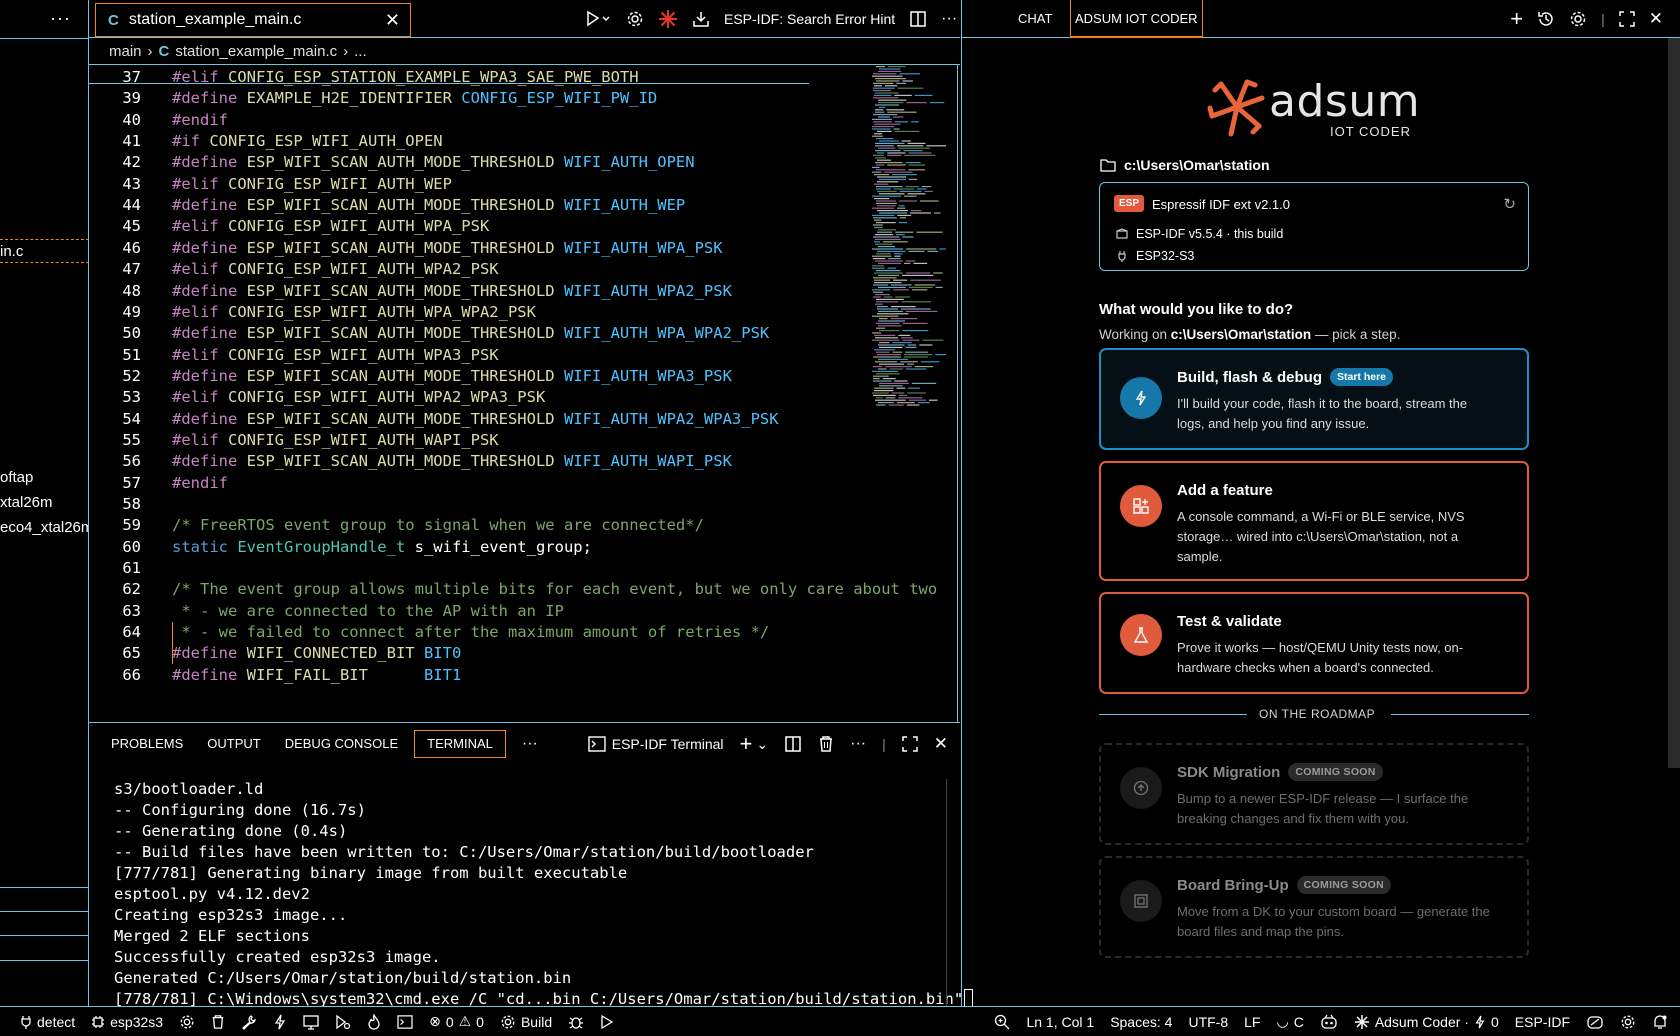  What do you see at coordinates (231, 831) in the screenshot?
I see `terminal-line-text: -- Generating done (0.4s)` at bounding box center [231, 831].